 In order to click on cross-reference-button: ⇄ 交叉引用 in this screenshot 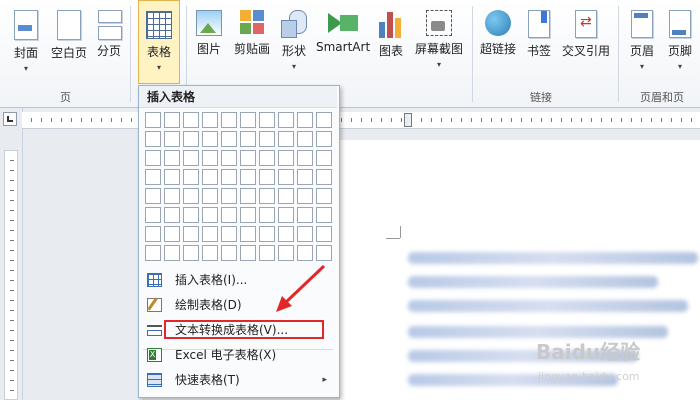, I will do `click(586, 44)`.